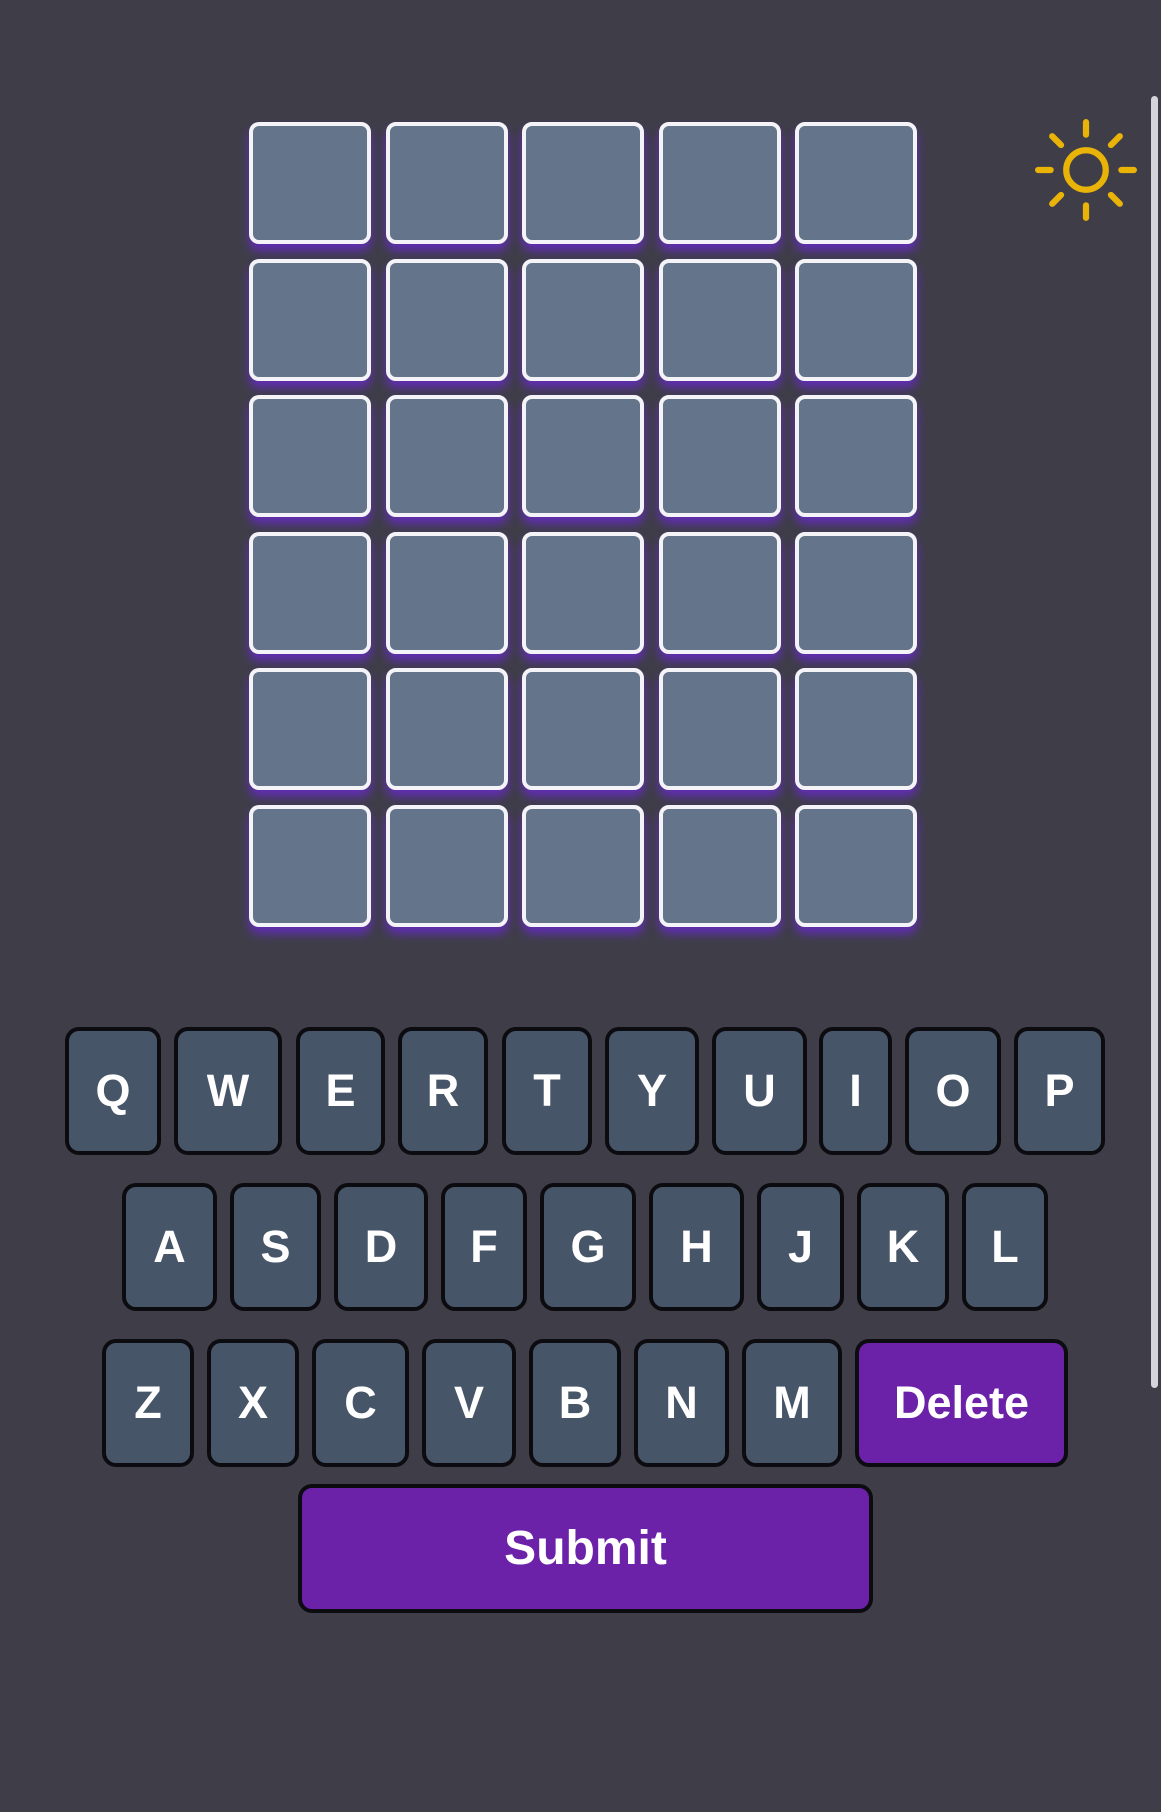  What do you see at coordinates (681, 1403) in the screenshot?
I see `key-n: N` at bounding box center [681, 1403].